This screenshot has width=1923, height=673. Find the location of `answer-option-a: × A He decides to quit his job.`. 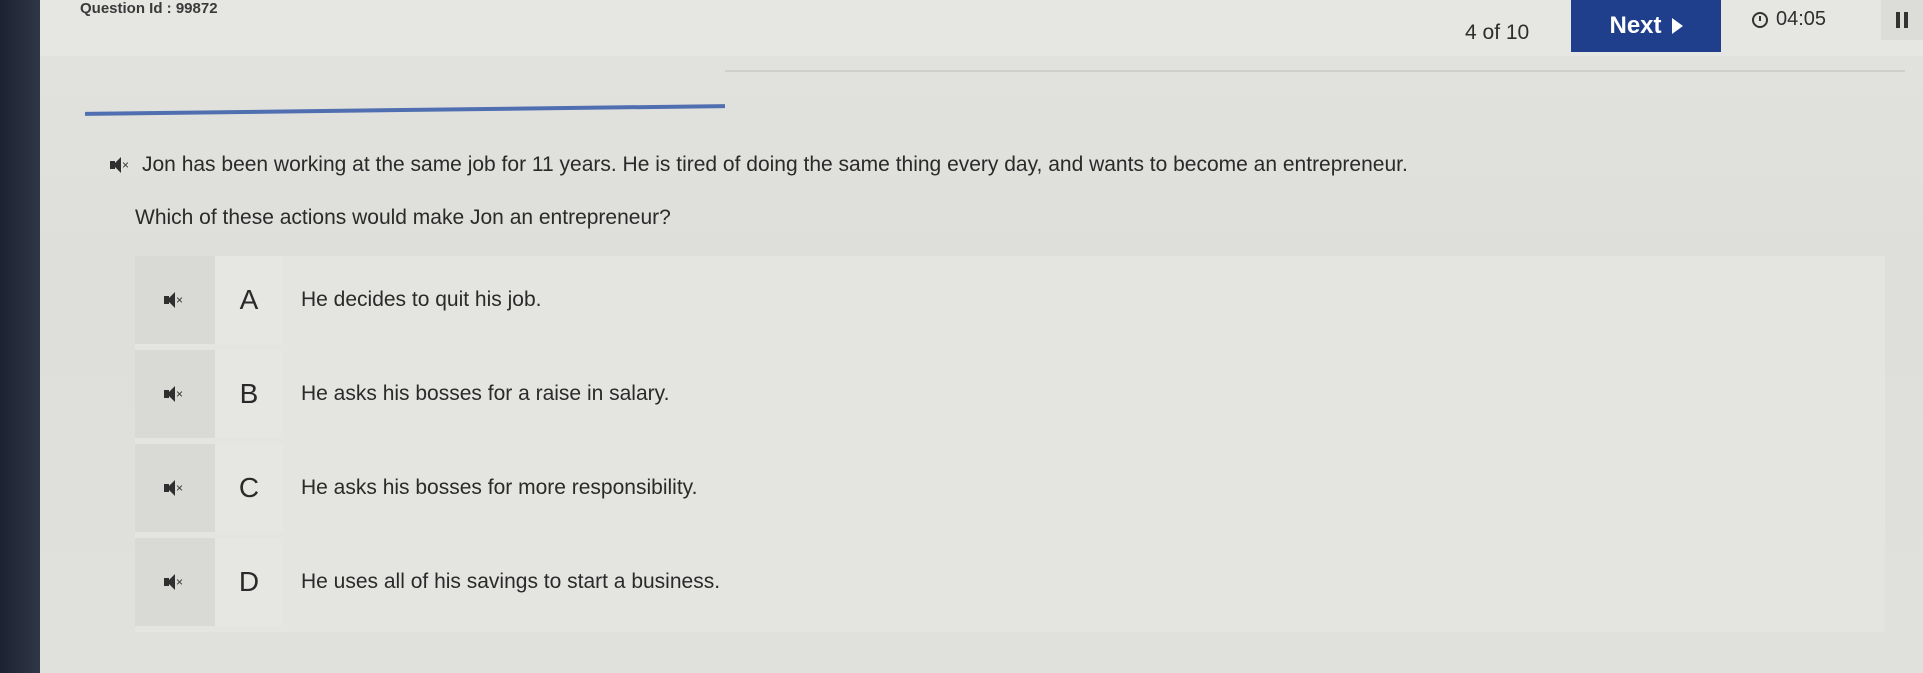

answer-option-a: × A He decides to quit his job. is located at coordinates (1010, 303).